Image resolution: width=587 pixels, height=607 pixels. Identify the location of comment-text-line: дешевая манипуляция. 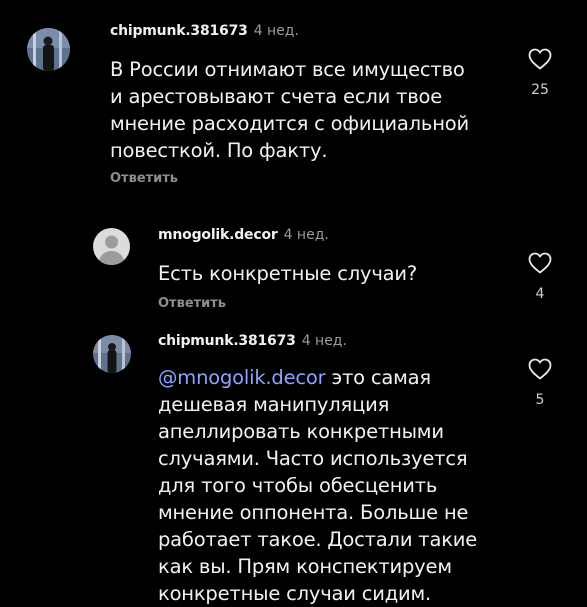
(274, 404).